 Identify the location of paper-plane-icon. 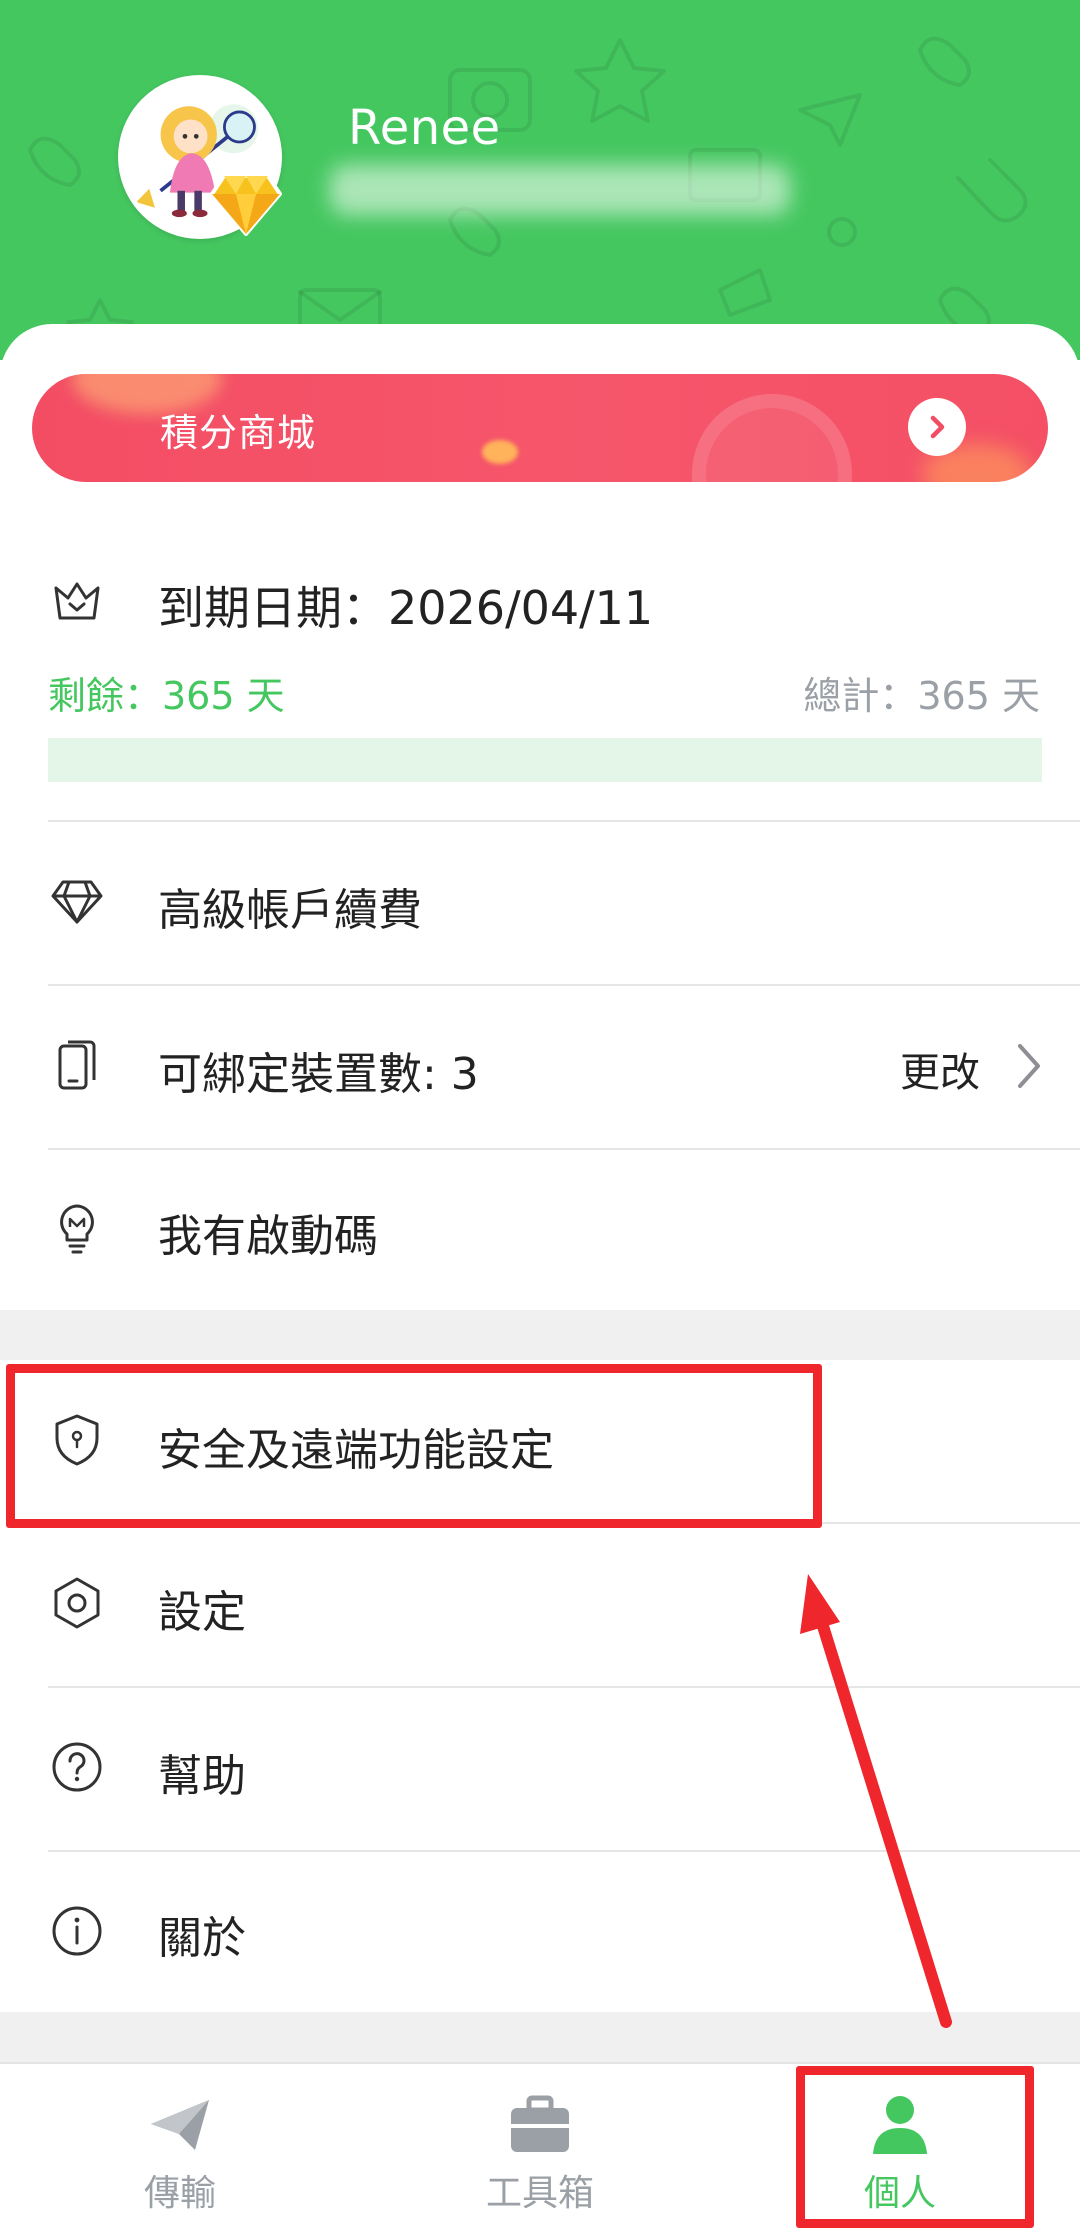
(180, 2125).